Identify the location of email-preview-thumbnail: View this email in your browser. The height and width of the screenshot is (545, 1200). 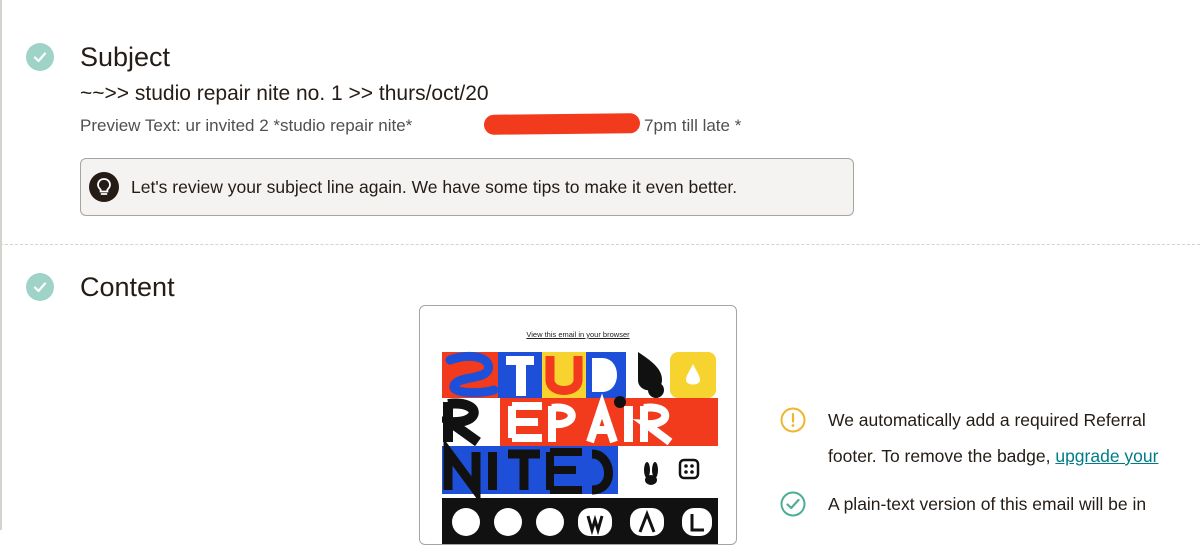
(578, 425).